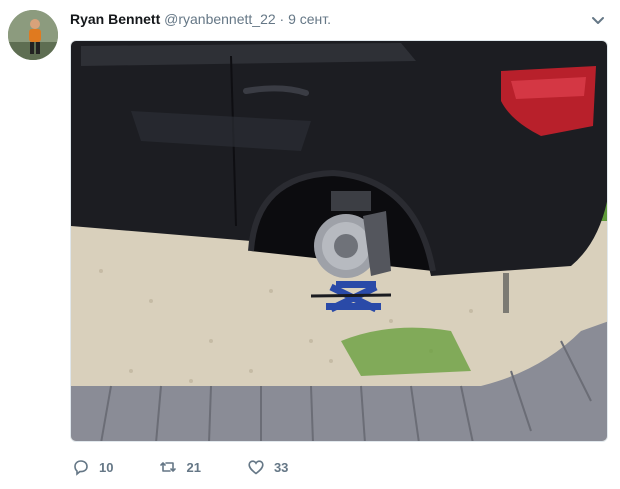  I want to click on author-name: Ryan Bennett, so click(115, 19).